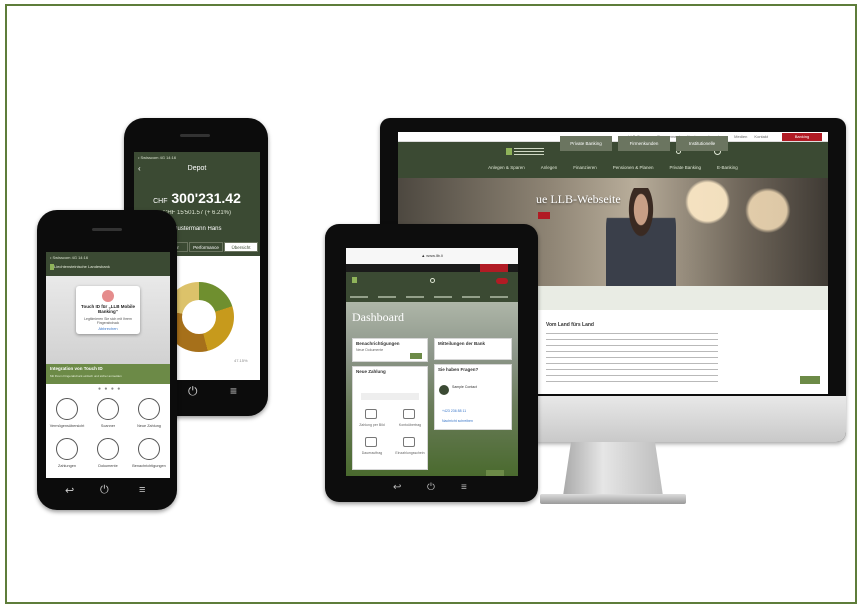 The image size is (862, 609). I want to click on card-title: Neue Zahlung, so click(371, 371).